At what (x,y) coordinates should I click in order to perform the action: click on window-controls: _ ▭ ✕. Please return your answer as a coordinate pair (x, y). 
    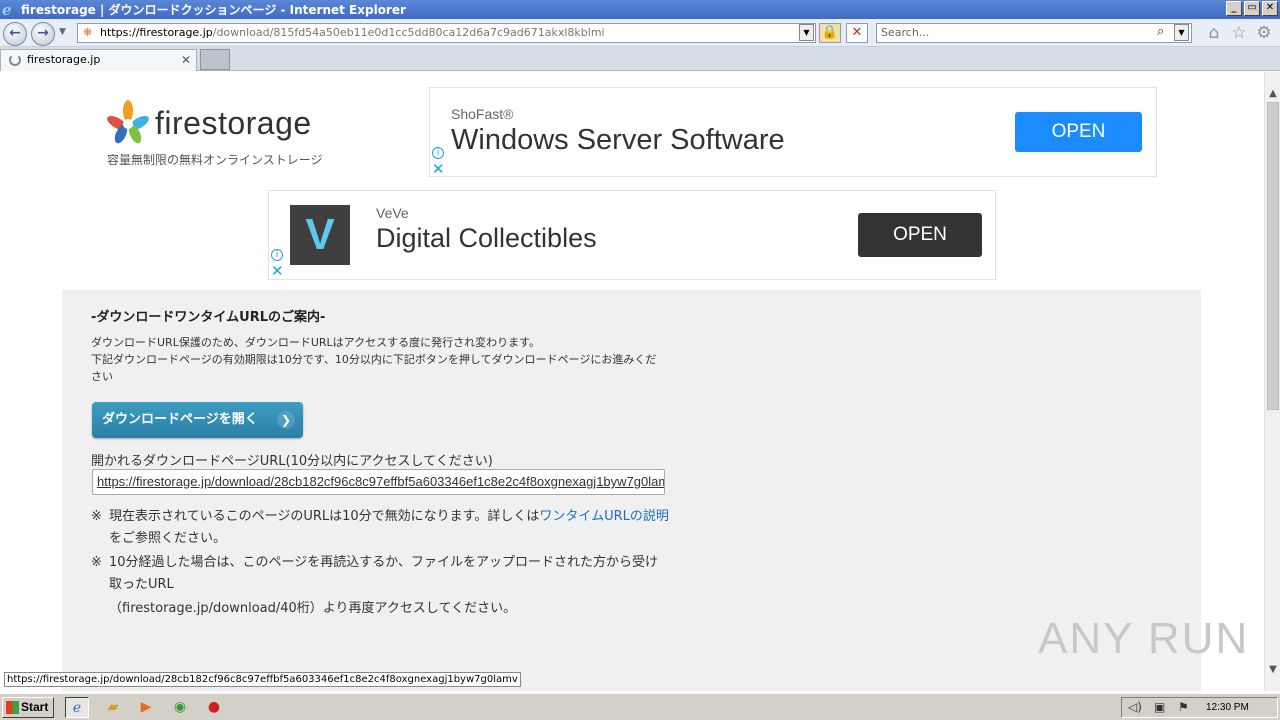
    Looking at the image, I should click on (1252, 8).